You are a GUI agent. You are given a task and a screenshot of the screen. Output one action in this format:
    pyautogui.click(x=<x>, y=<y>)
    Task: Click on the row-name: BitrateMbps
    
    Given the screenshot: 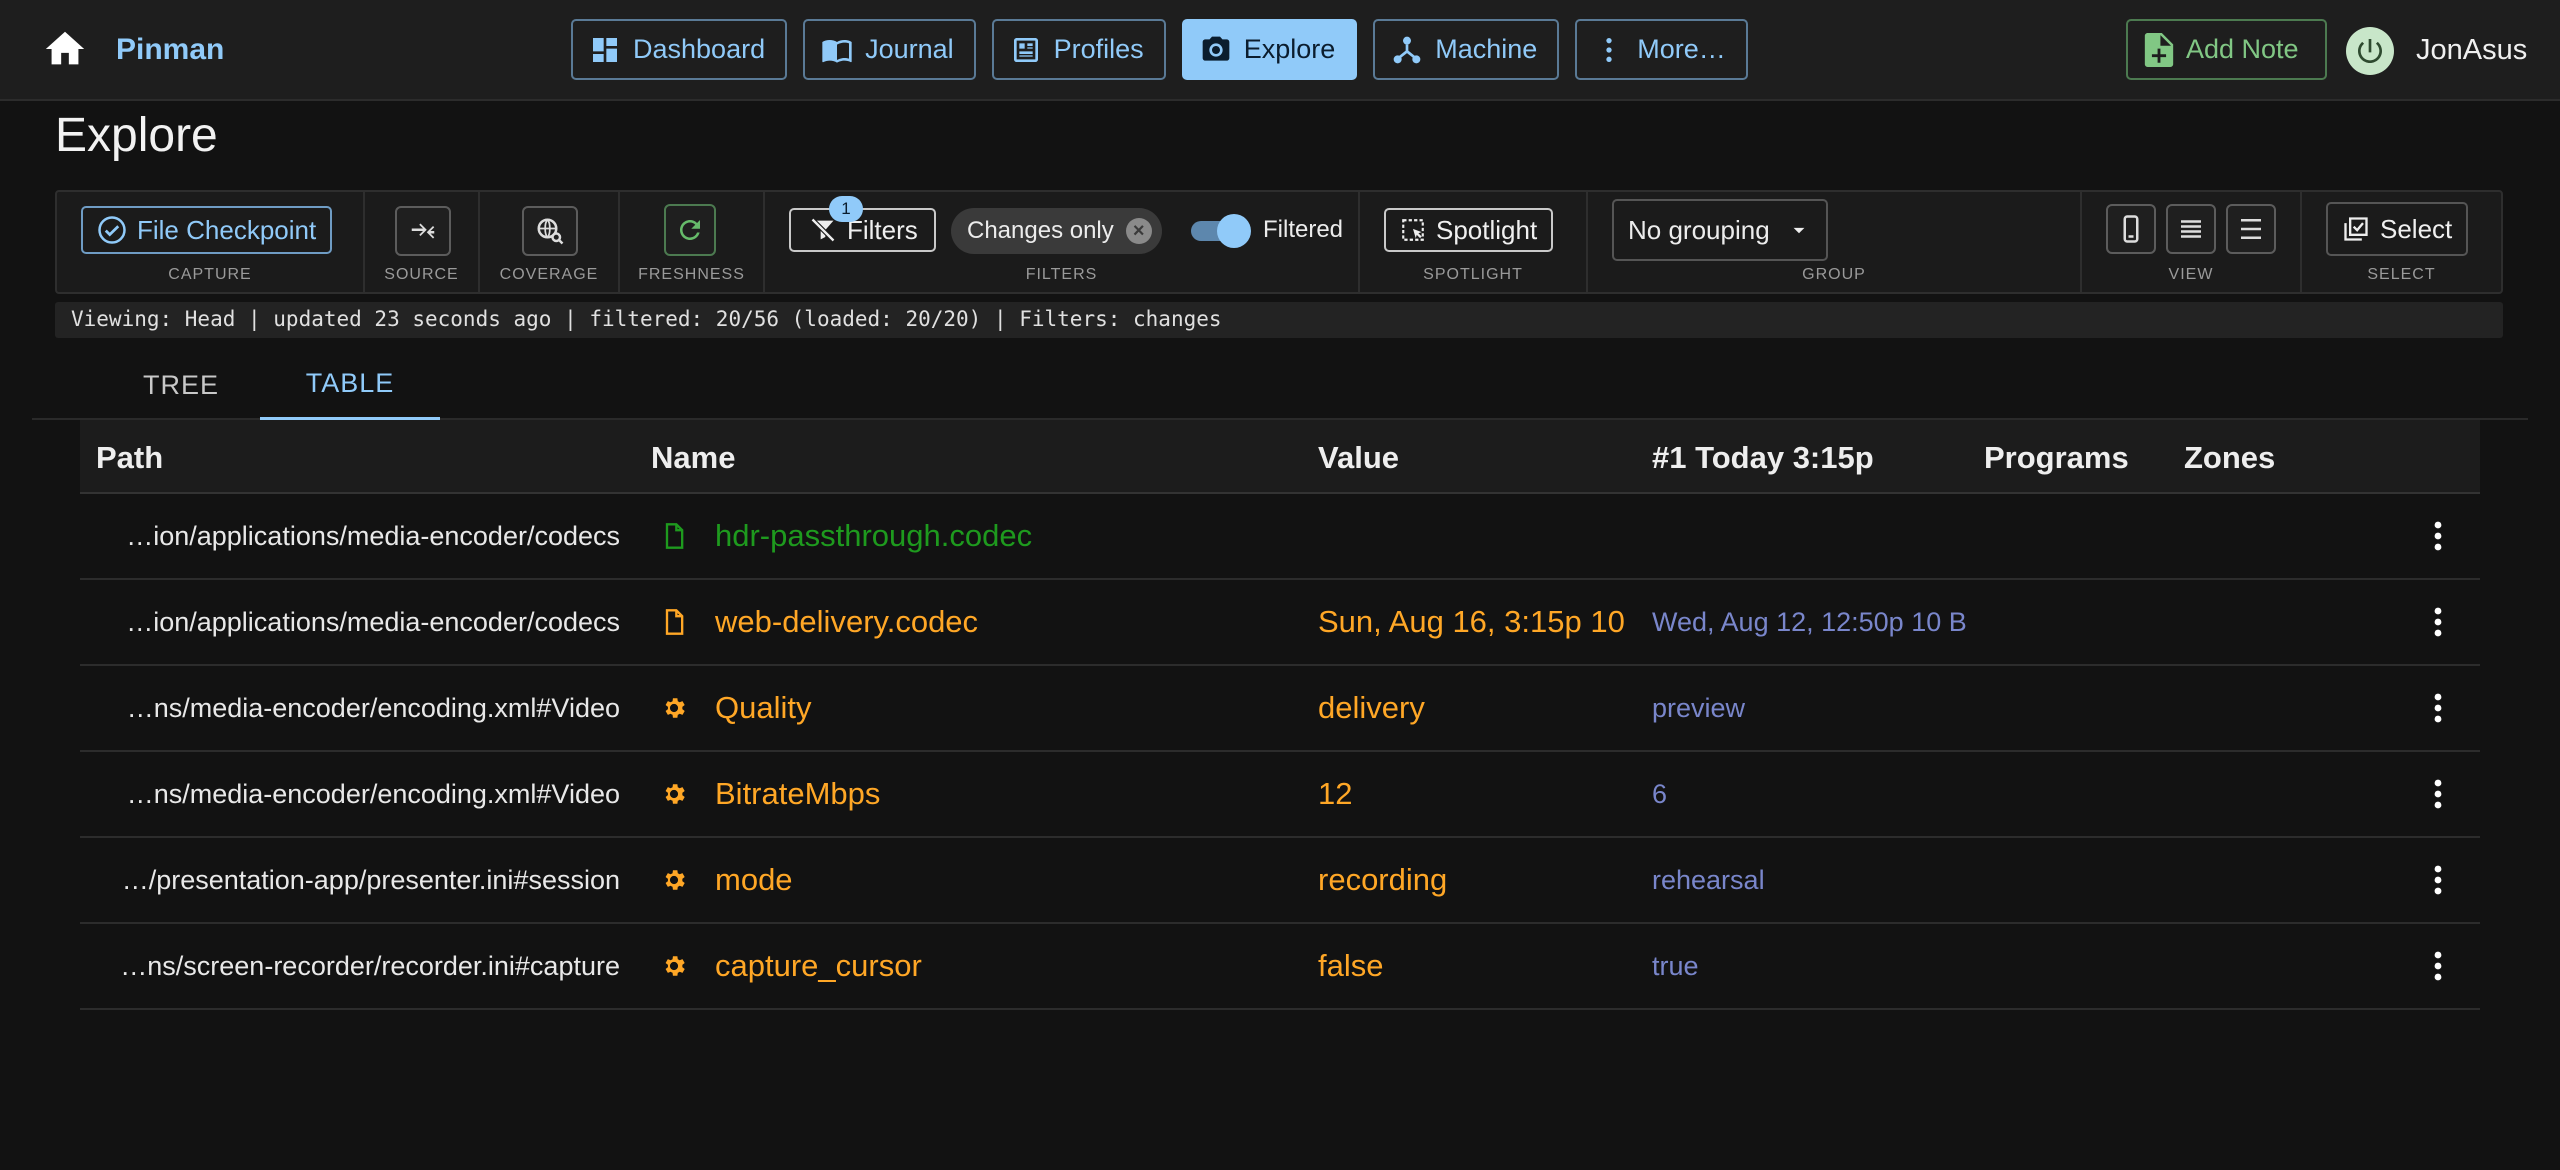 What is the action you would take?
    pyautogui.click(x=1035, y=794)
    